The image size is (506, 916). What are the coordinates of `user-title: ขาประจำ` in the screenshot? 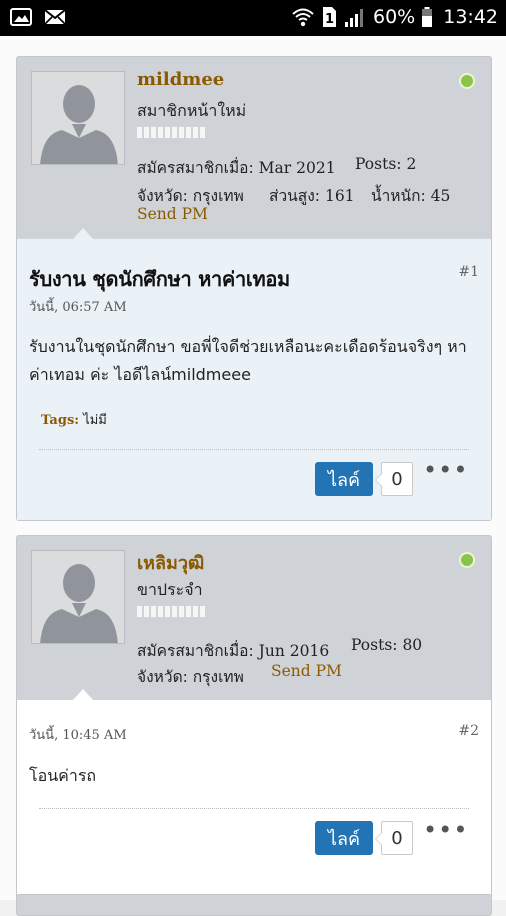 It's located at (170, 589).